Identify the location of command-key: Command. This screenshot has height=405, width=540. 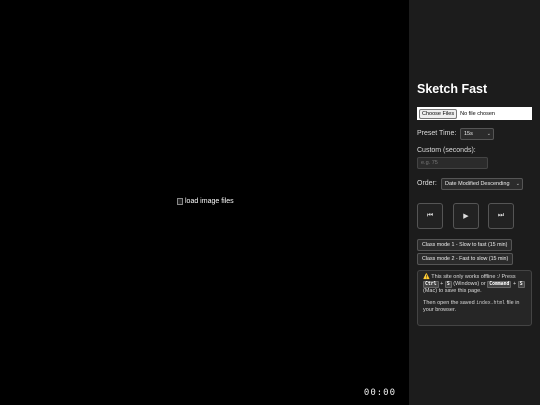
(499, 284).